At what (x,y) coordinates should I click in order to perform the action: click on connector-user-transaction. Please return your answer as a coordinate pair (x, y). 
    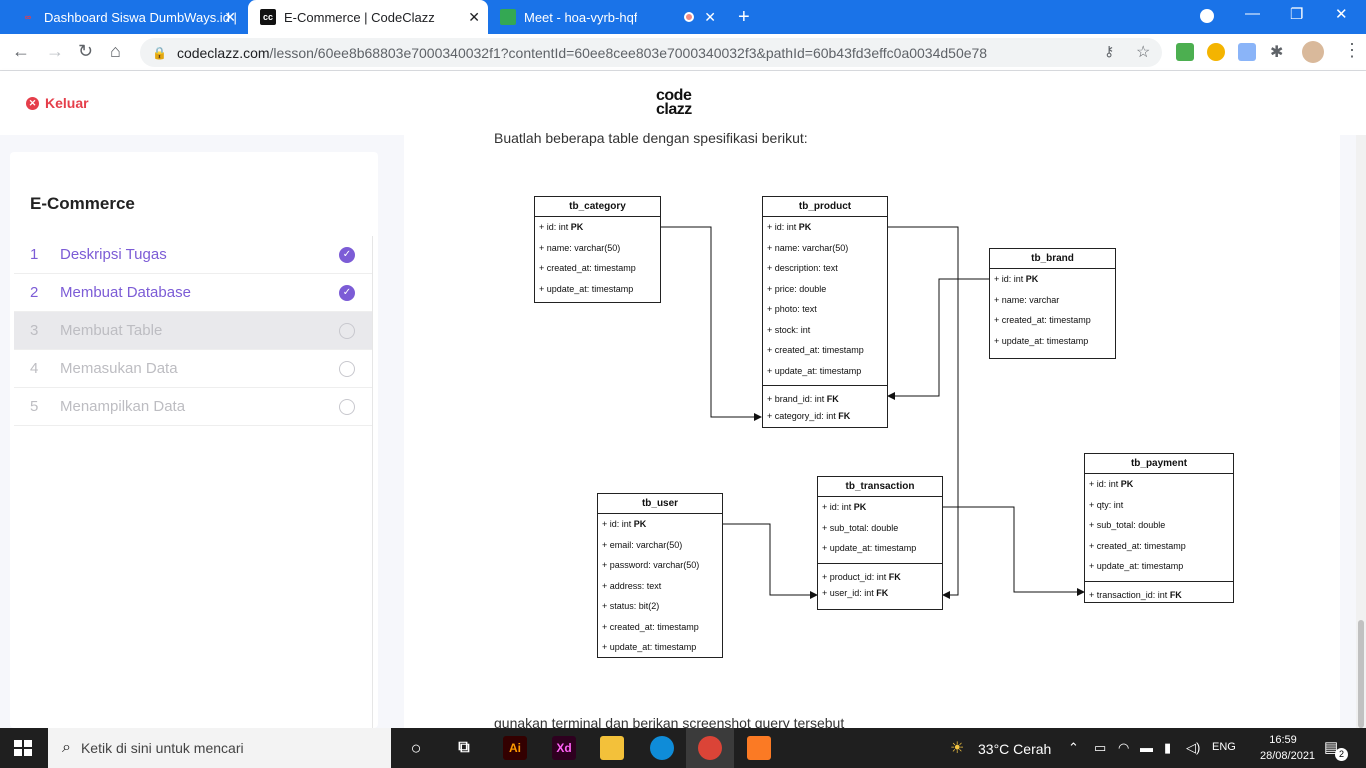
    Looking at the image, I should click on (770, 561).